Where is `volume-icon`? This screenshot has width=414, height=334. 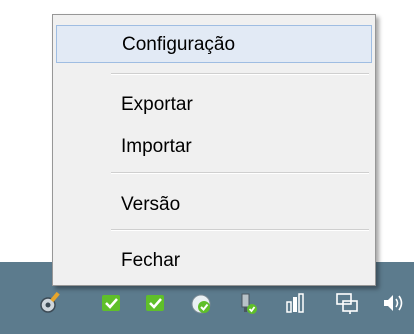
volume-icon is located at coordinates (393, 303).